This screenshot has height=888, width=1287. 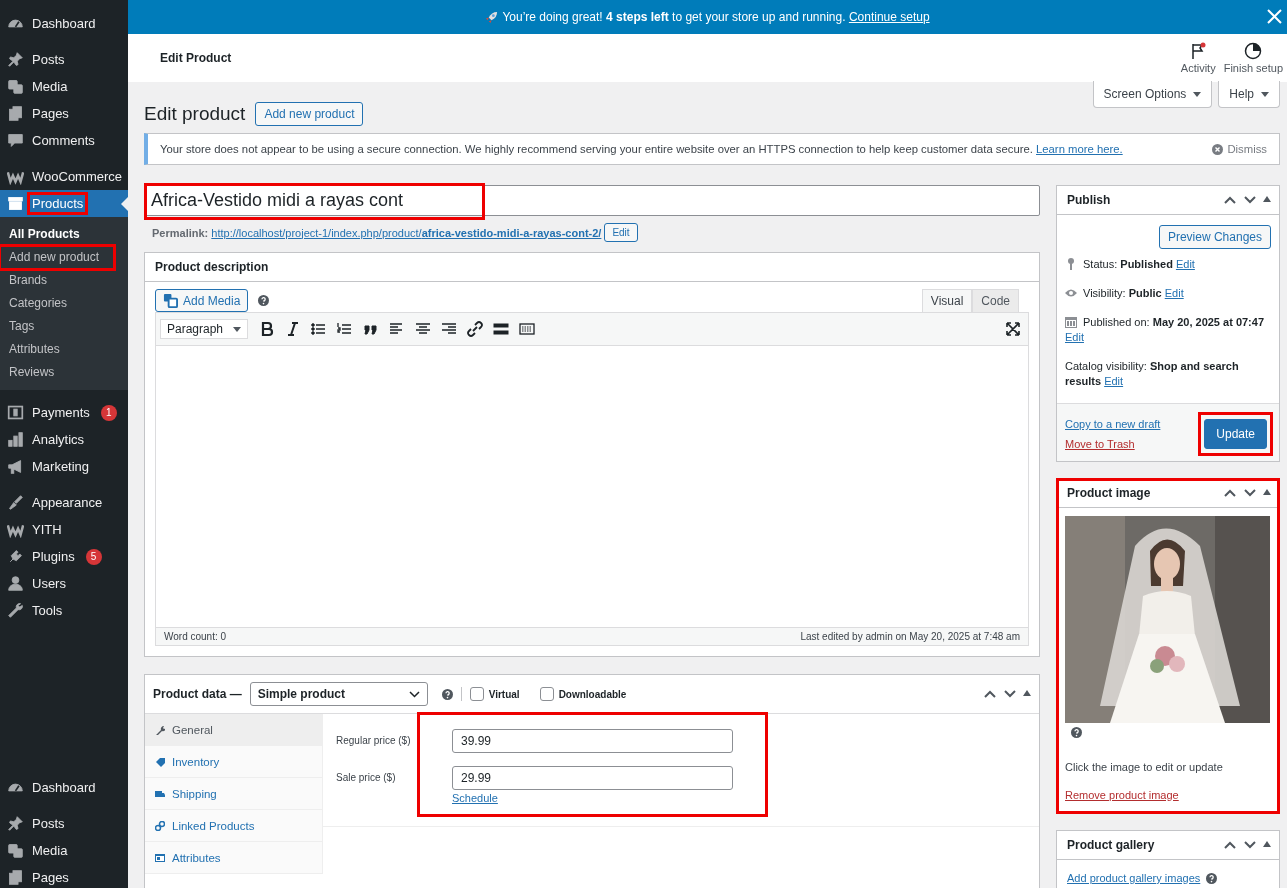 What do you see at coordinates (1274, 16) in the screenshot?
I see `close-icon` at bounding box center [1274, 16].